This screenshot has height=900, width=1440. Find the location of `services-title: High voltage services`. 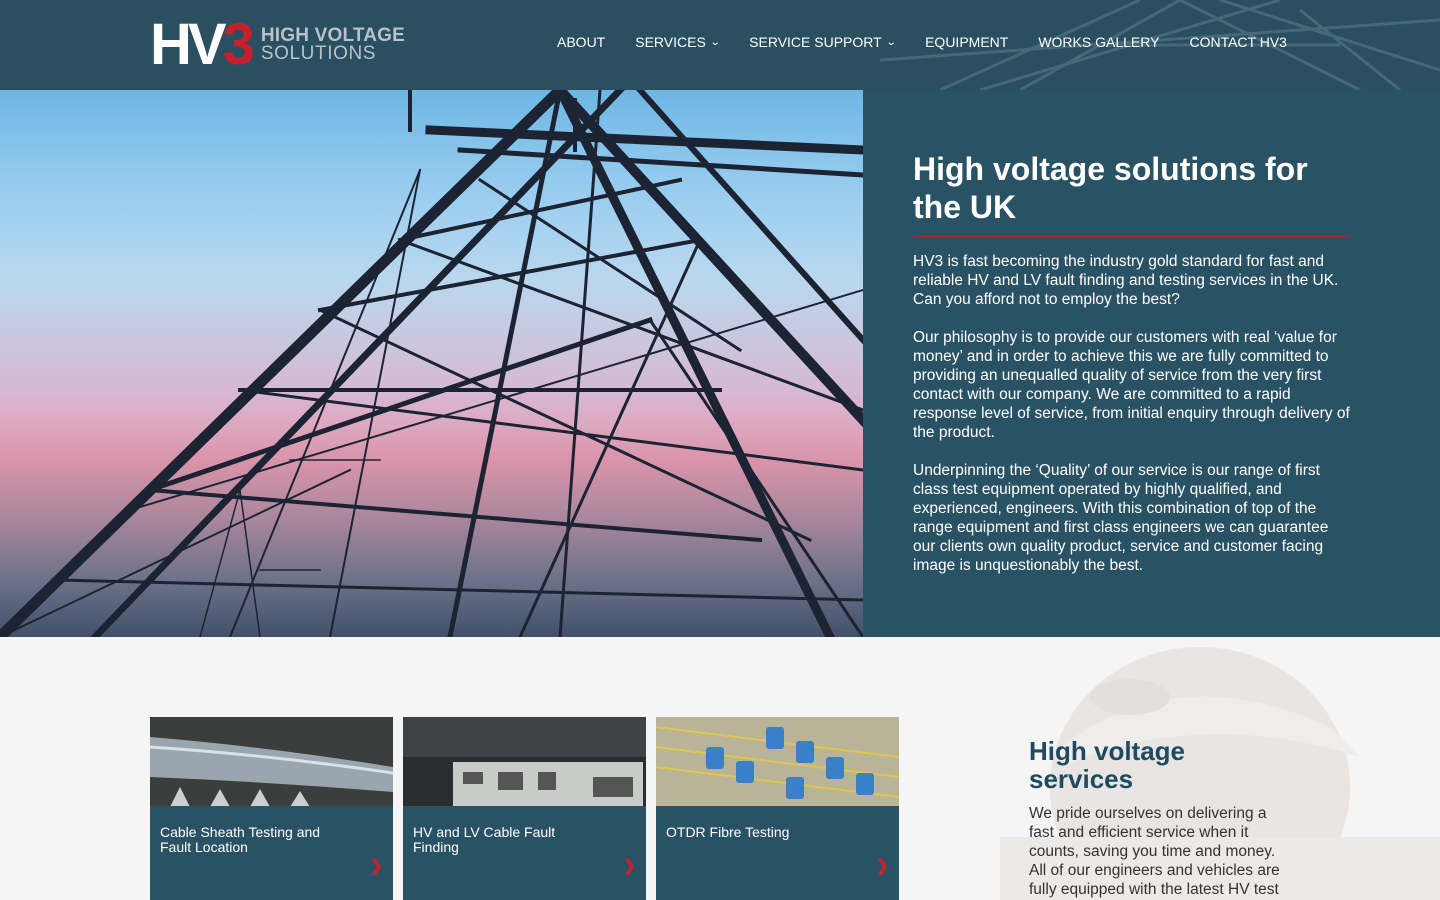

services-title: High voltage services is located at coordinates (1107, 765).